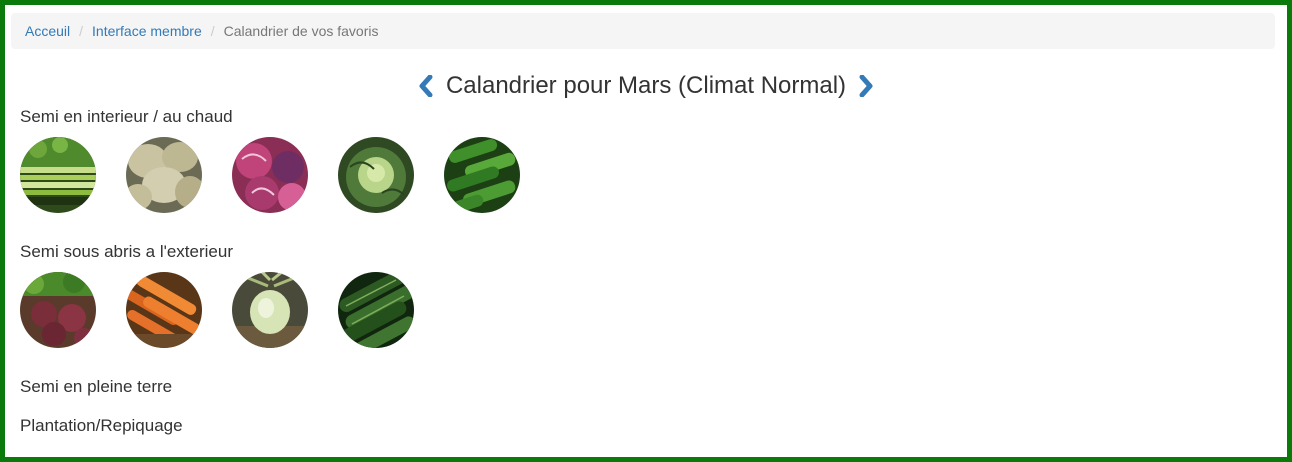 This screenshot has height=462, width=1292. Describe the element at coordinates (126, 116) in the screenshot. I see `section-title-indoor: Semi en interieur / au chaud` at that location.